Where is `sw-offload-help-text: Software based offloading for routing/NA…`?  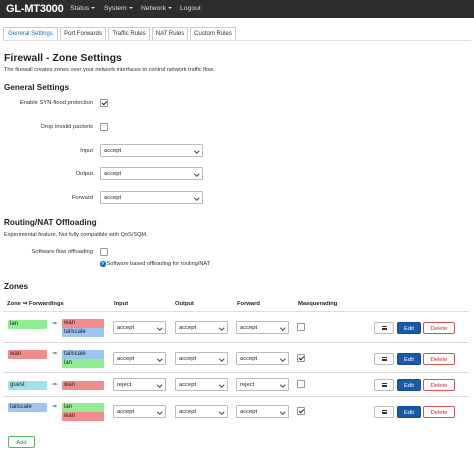 sw-offload-help-text: Software based offloading for routing/NA… is located at coordinates (158, 264).